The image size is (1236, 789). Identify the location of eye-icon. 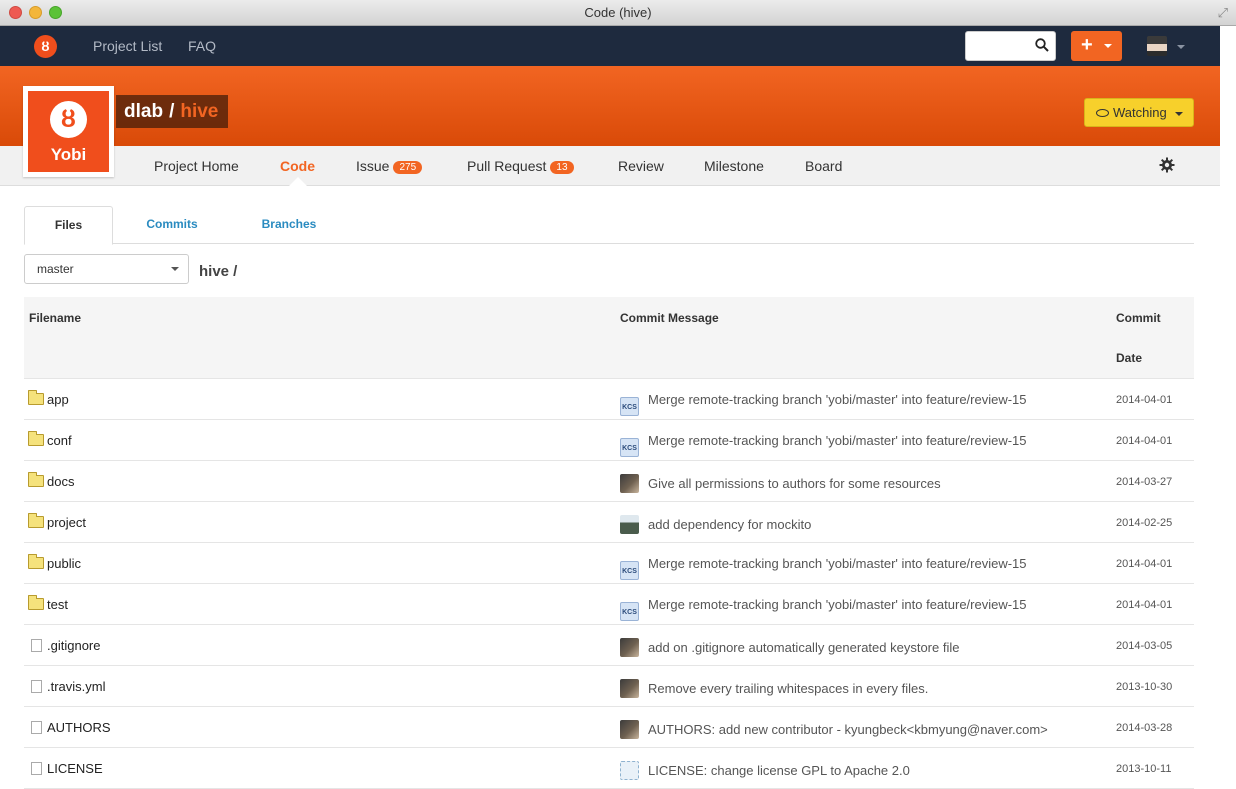
(1102, 113).